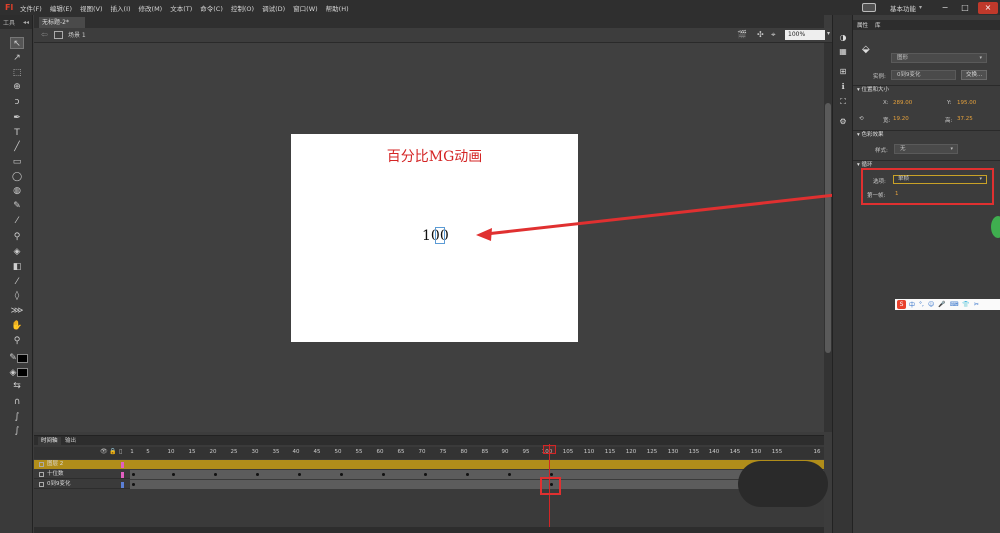 The image size is (1000, 533). Describe the element at coordinates (77, 34) in the screenshot. I see `scene-label: 场景 1` at that location.